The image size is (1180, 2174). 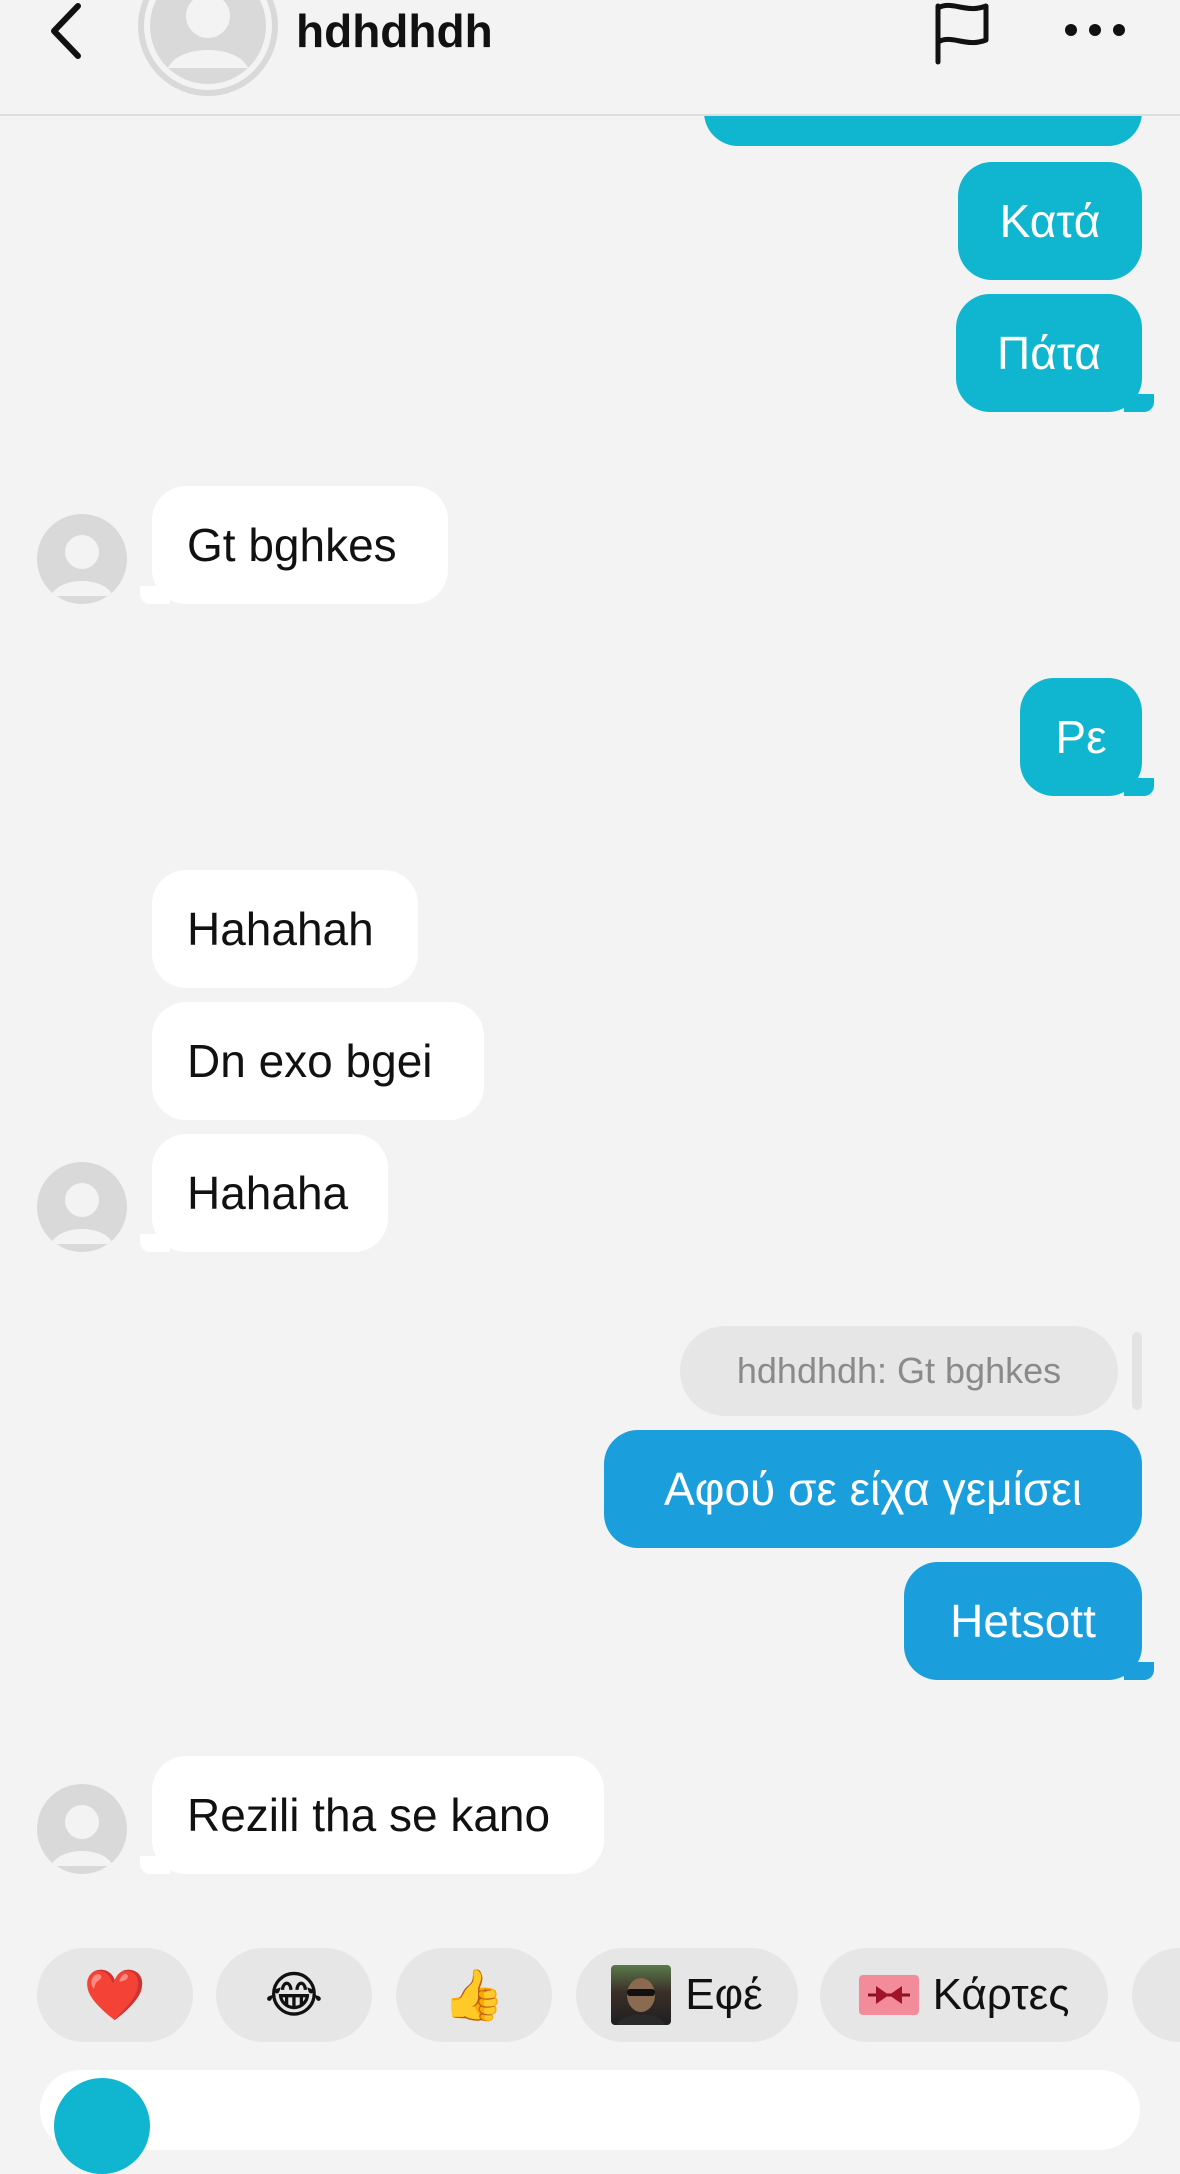 I want to click on message-bubble-outgoing: Ρε, so click(x=1087, y=737).